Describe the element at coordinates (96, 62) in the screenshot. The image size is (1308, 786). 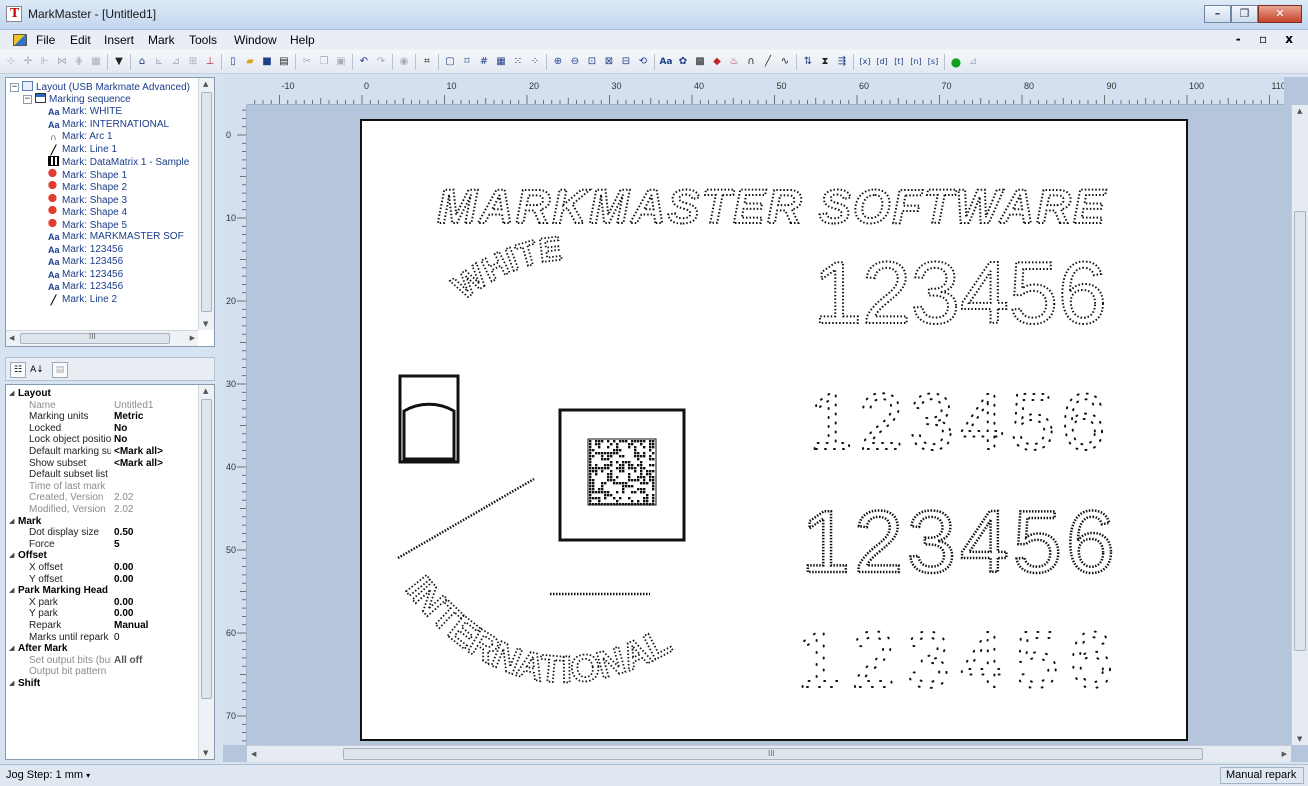
I see `group-icon: ▦` at that location.